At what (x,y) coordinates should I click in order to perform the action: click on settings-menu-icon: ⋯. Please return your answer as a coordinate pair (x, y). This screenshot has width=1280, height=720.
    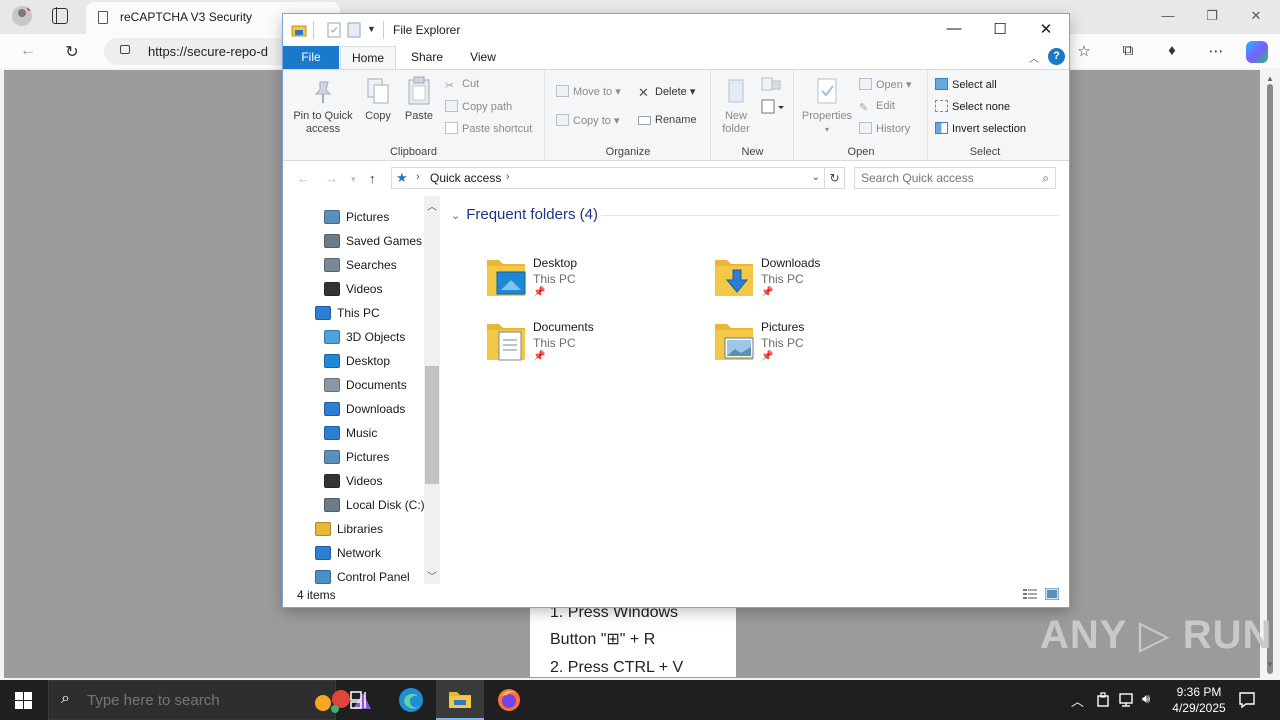
    Looking at the image, I should click on (1216, 51).